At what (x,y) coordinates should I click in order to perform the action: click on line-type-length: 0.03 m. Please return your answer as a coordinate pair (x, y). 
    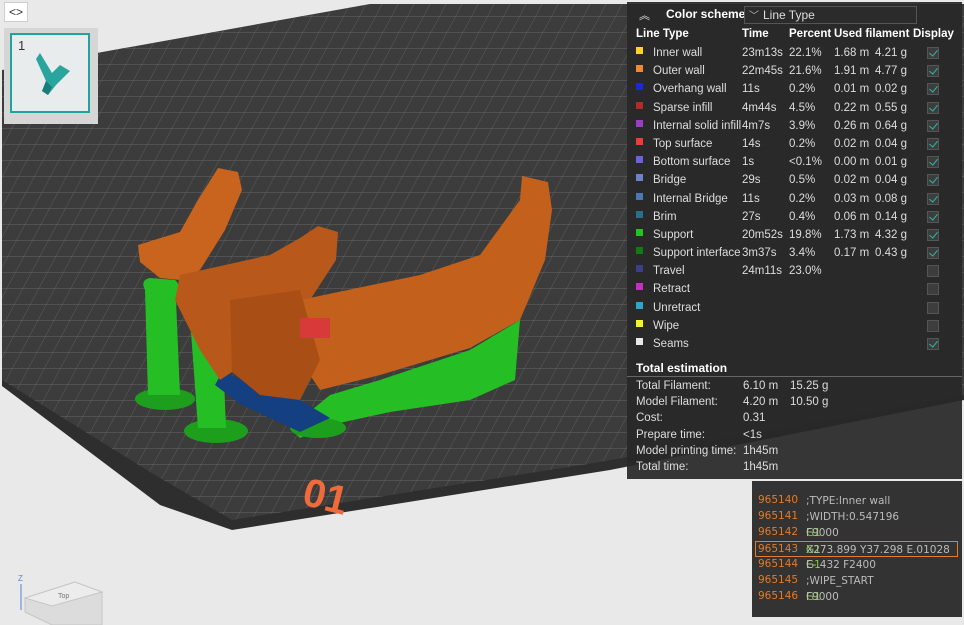
    Looking at the image, I should click on (852, 198).